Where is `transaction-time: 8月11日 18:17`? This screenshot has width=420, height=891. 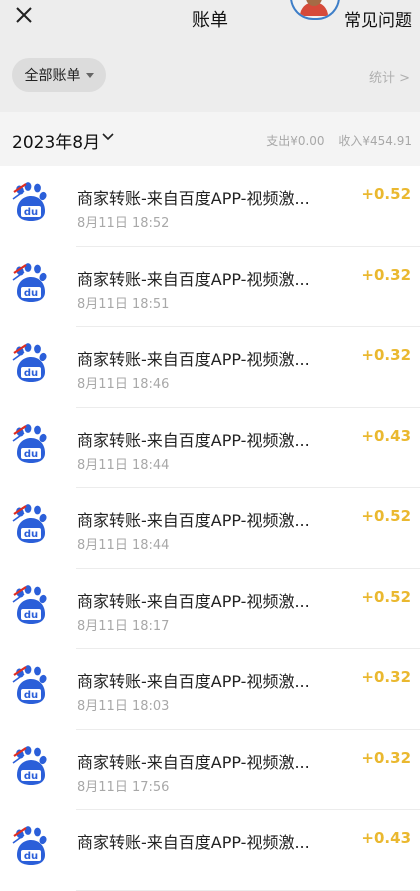
transaction-time: 8月11日 18:17 is located at coordinates (123, 626).